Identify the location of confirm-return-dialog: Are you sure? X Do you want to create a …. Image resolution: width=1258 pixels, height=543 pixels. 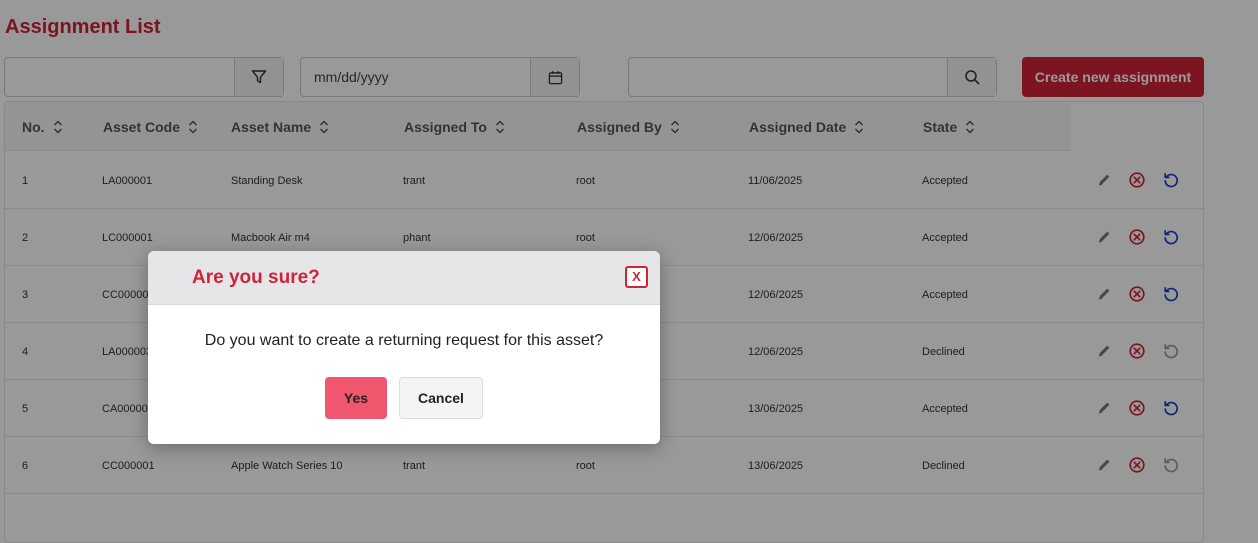
(404, 347).